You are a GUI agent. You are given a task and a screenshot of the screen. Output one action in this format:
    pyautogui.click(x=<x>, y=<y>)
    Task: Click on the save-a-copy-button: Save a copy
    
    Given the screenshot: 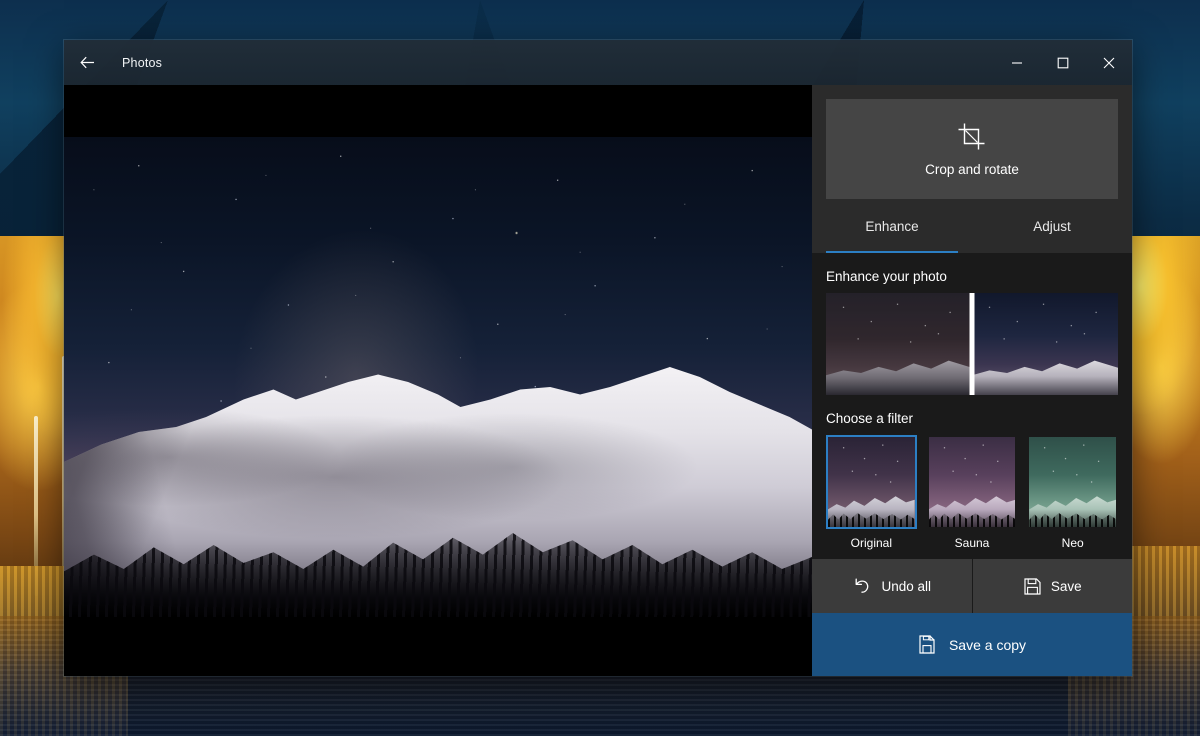 What is the action you would take?
    pyautogui.click(x=972, y=644)
    